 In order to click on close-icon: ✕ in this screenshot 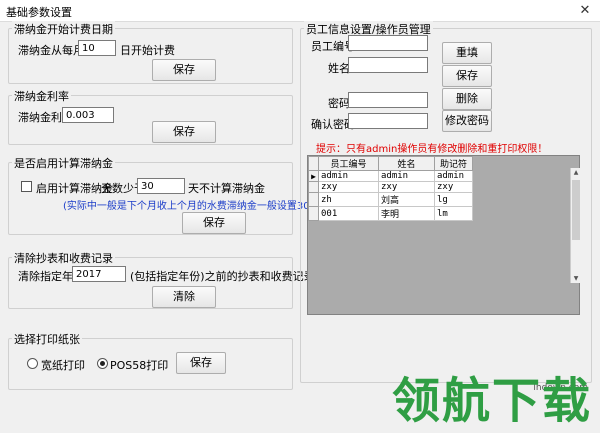, I will do `click(585, 11)`.